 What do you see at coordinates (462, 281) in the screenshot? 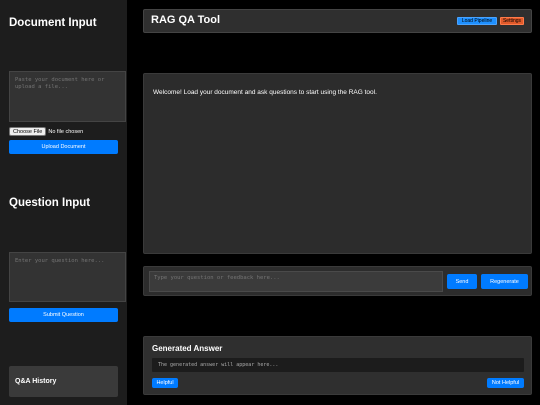
I see `send-button: Send` at bounding box center [462, 281].